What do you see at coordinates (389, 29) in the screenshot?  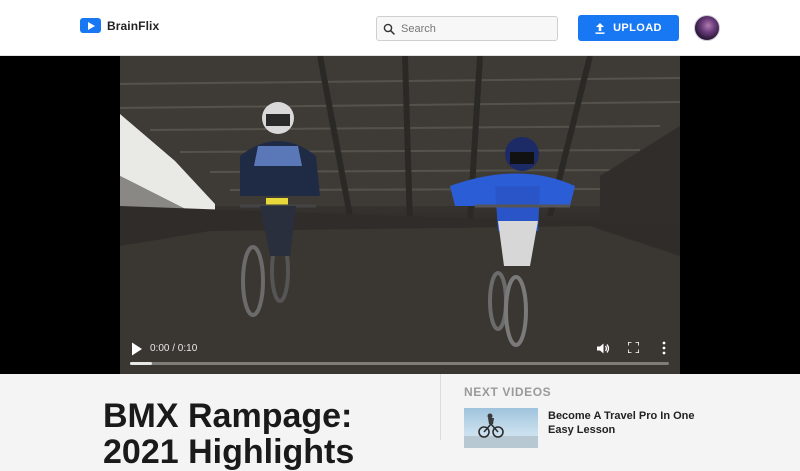 I see `search-icon` at bounding box center [389, 29].